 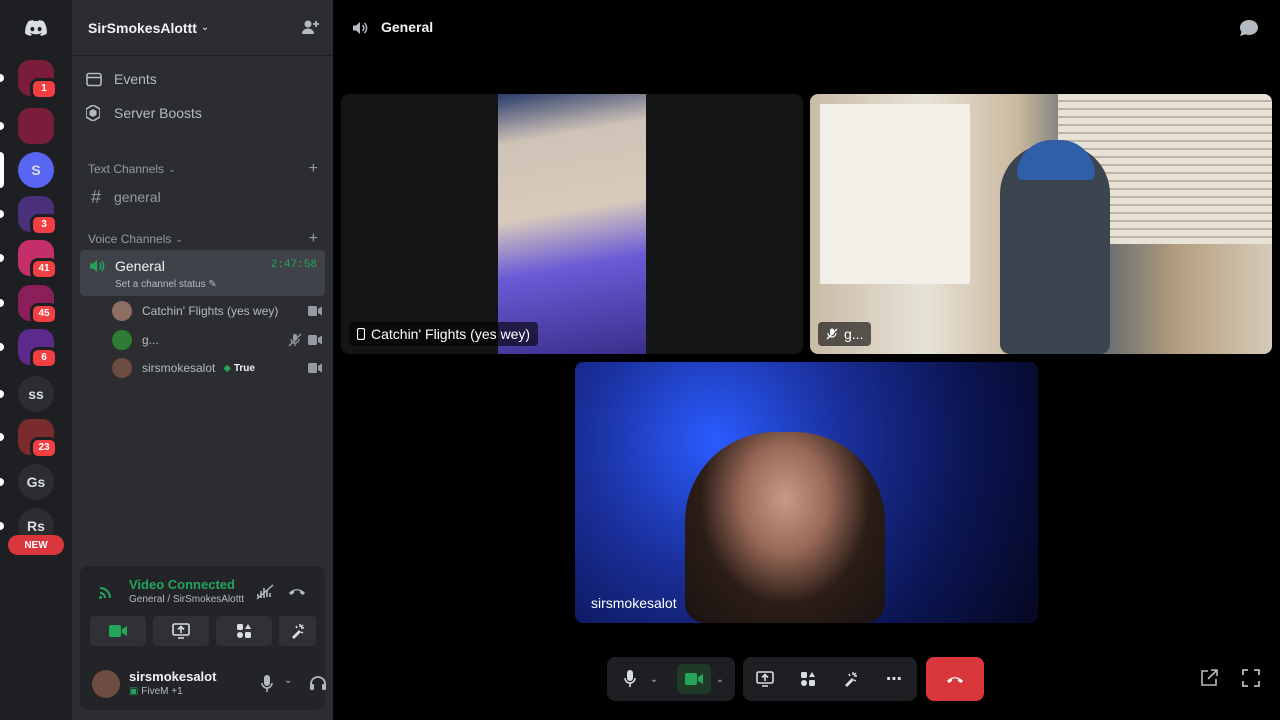 I want to click on server-icon: 6, so click(x=38, y=349).